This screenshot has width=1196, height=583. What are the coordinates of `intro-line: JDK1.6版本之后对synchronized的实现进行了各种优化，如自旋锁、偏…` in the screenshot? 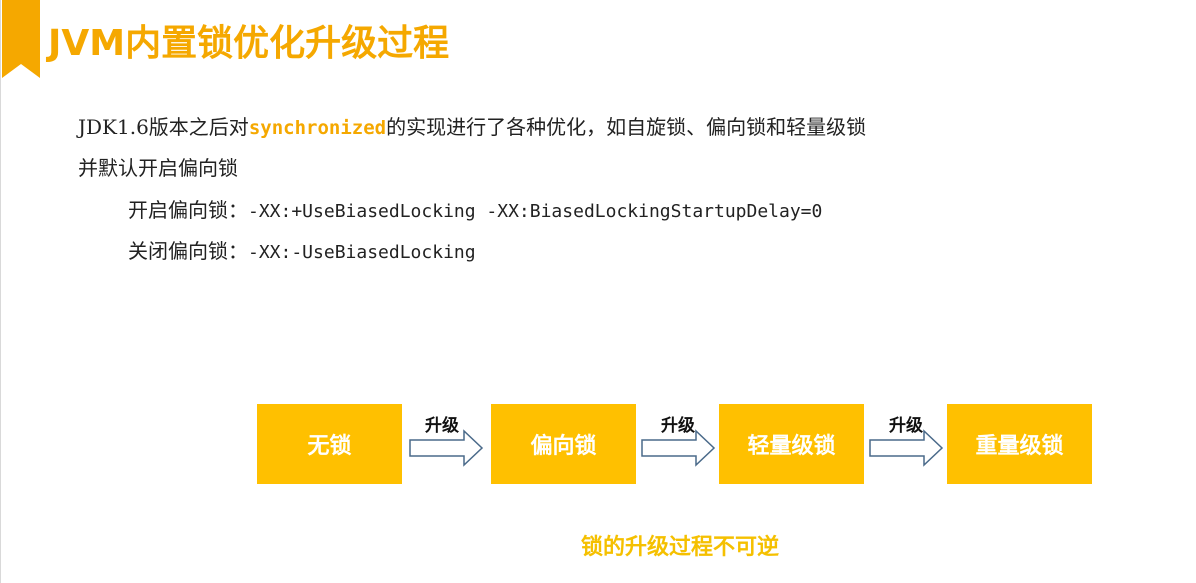 It's located at (472, 127).